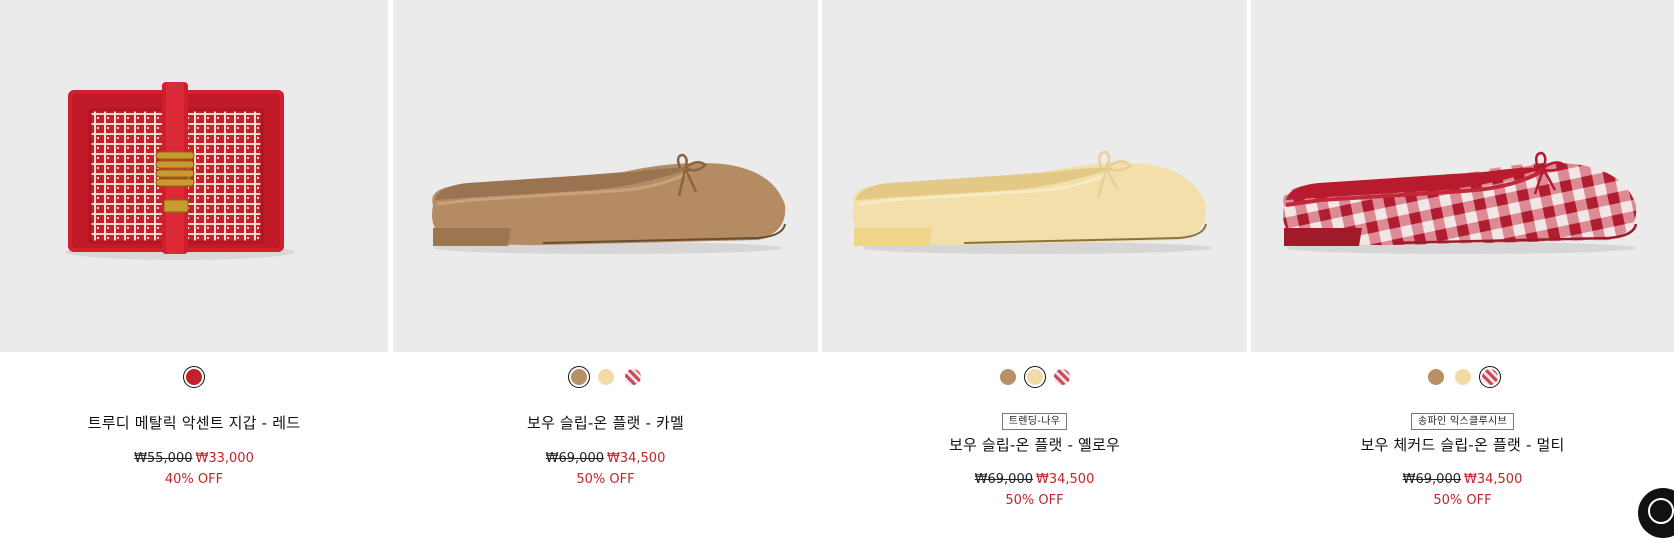 The image size is (1674, 538). What do you see at coordinates (194, 422) in the screenshot?
I see `product-name: 트루디 메탈릭 악센트 지갑 - 레드` at bounding box center [194, 422].